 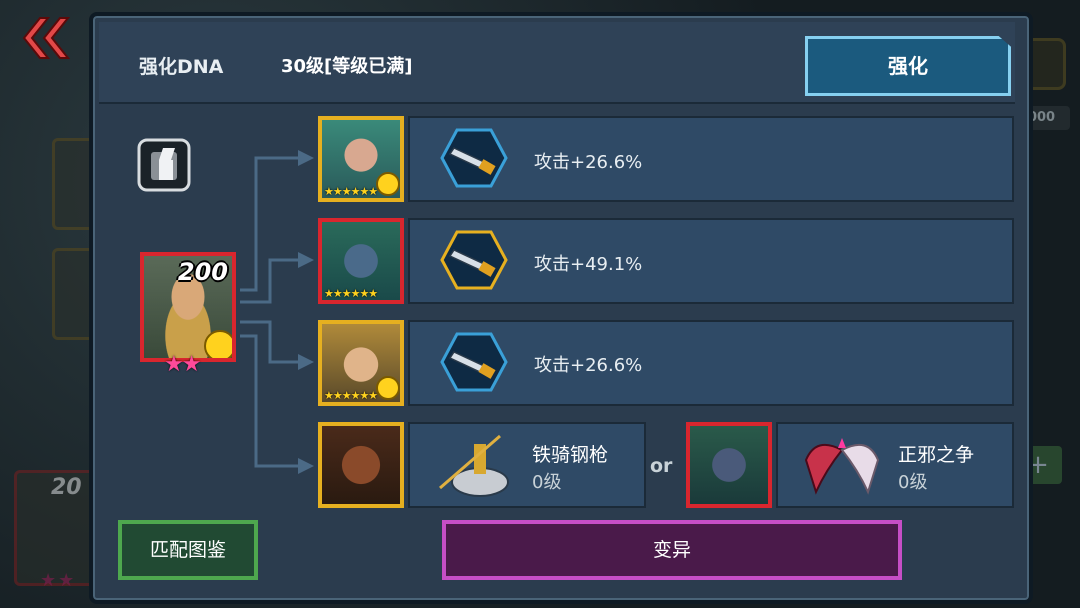 What do you see at coordinates (842, 466) in the screenshot?
I see `winged-emblem-icon` at bounding box center [842, 466].